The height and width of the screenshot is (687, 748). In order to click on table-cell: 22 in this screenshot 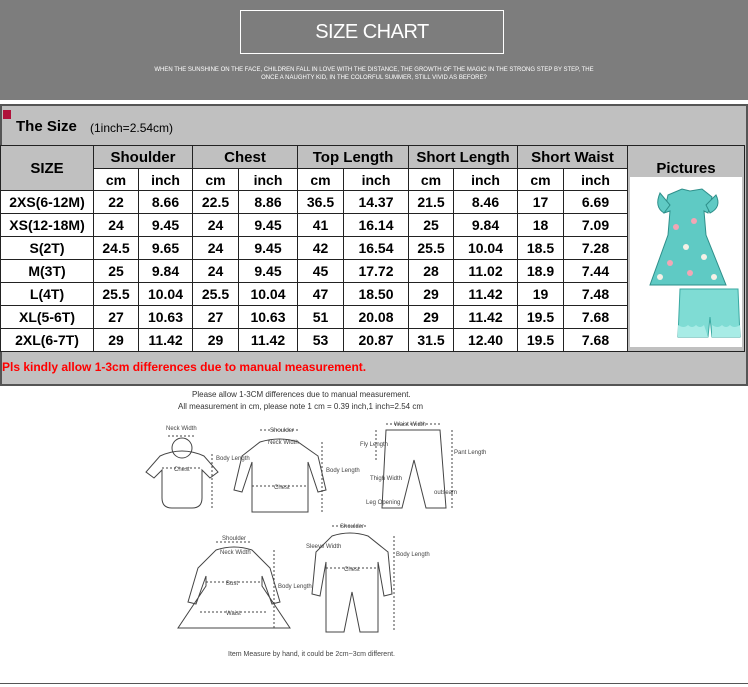, I will do `click(116, 202)`.